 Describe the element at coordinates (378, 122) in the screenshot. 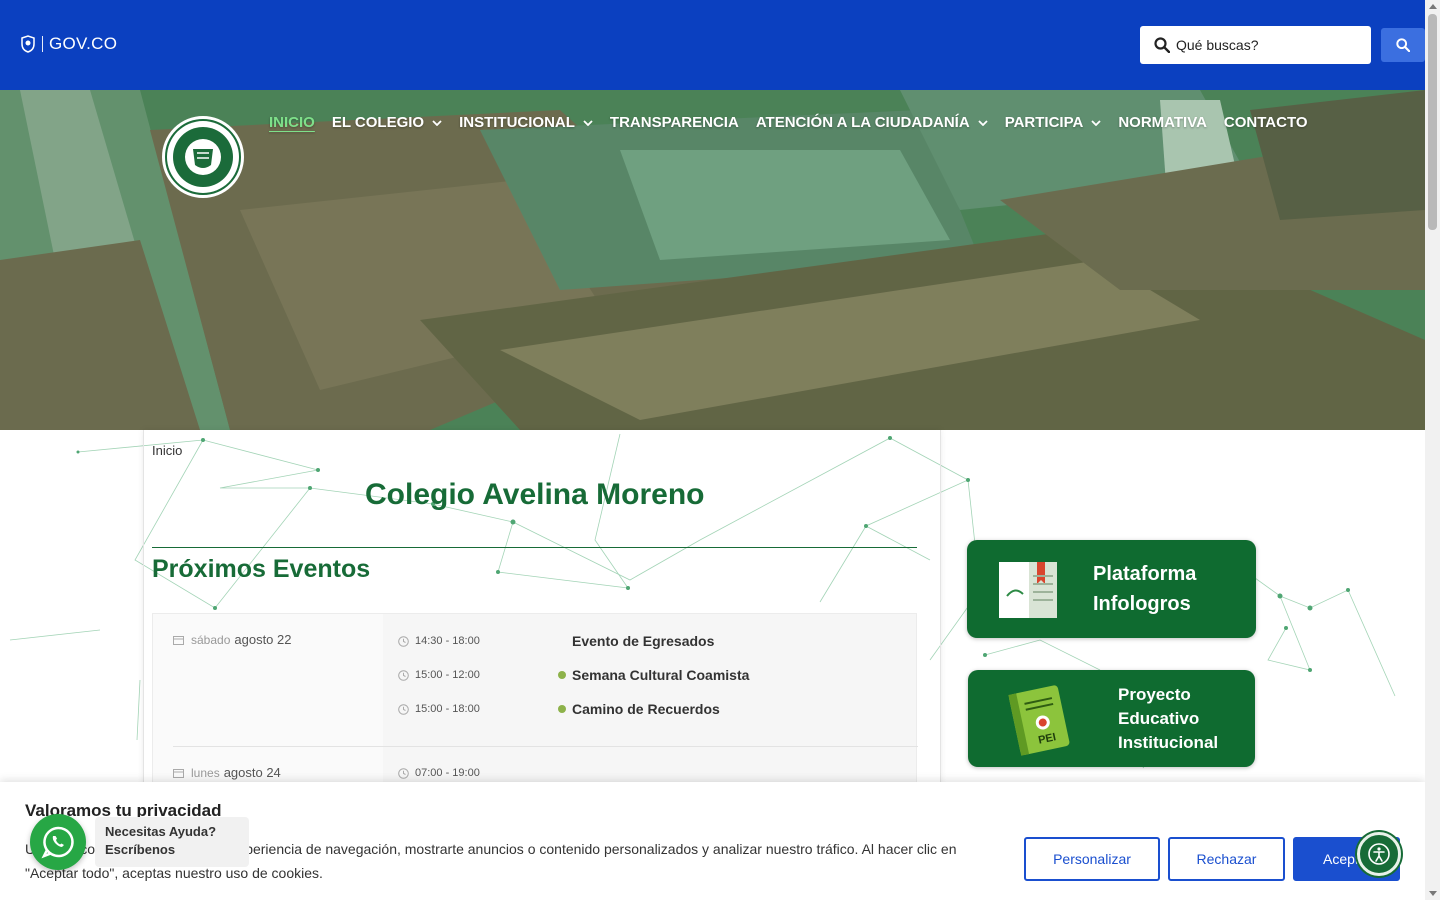

I see `nav-label: EL COLEGIO` at that location.